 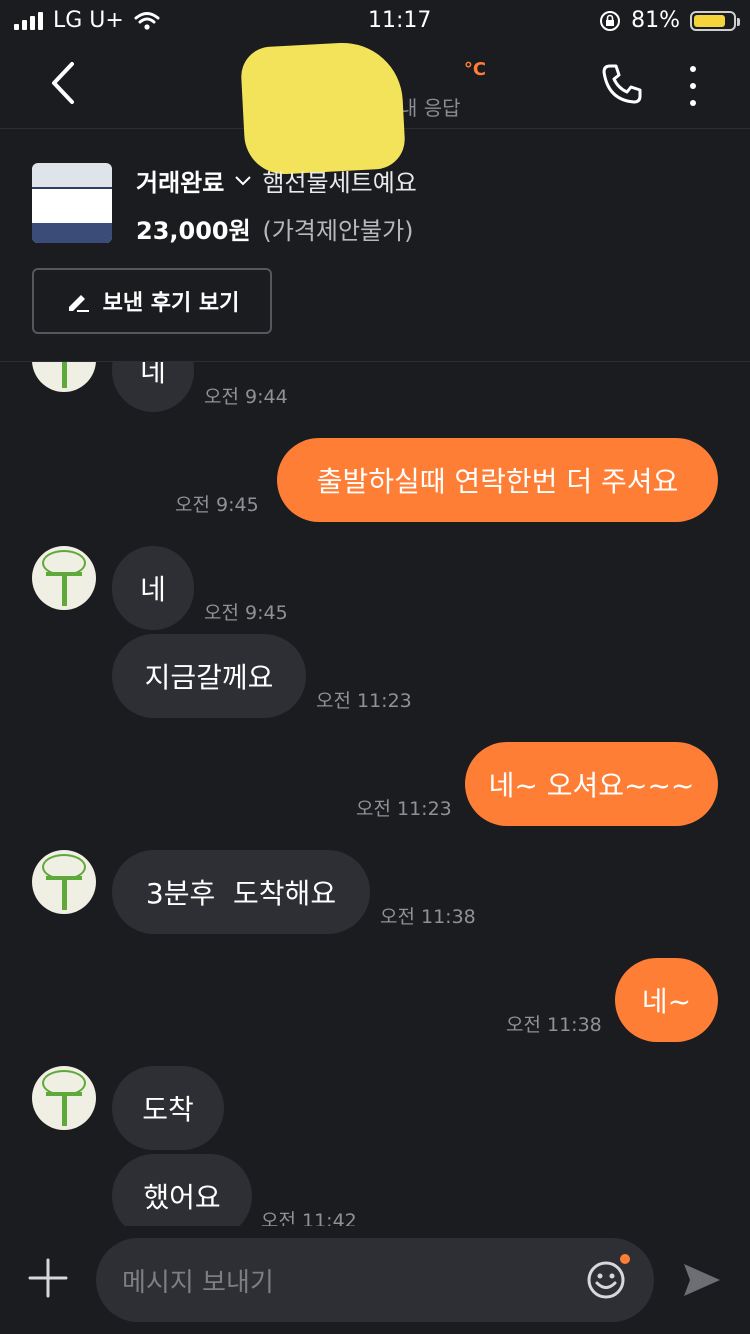 What do you see at coordinates (193, 231) in the screenshot?
I see `product-price: 23,000원` at bounding box center [193, 231].